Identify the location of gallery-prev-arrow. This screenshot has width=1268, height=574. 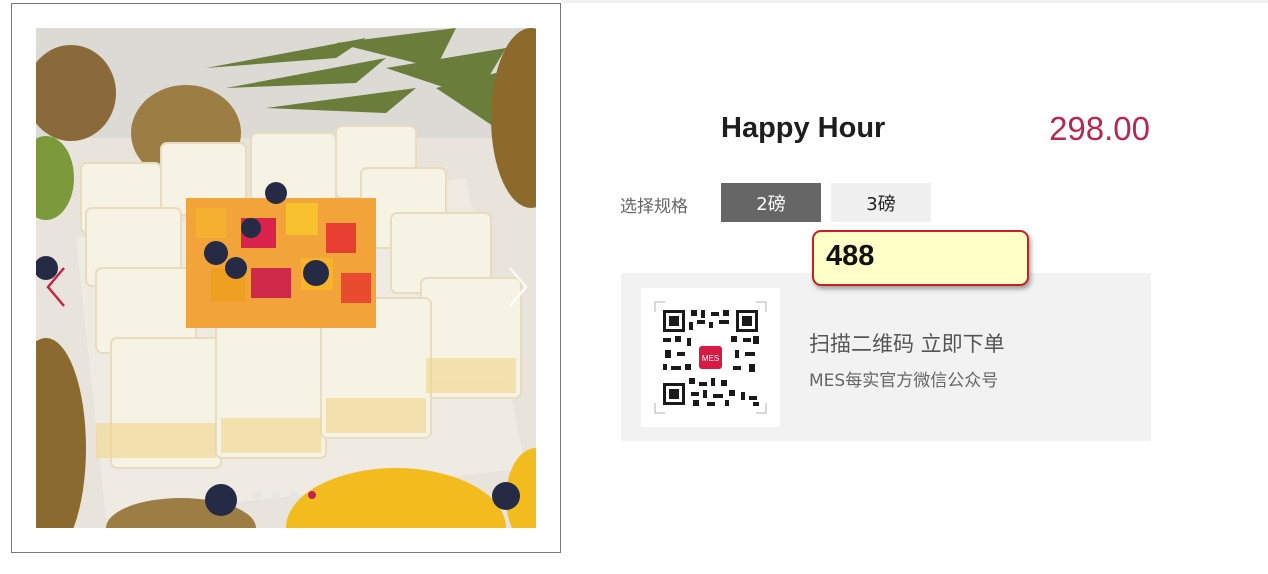
(55, 287).